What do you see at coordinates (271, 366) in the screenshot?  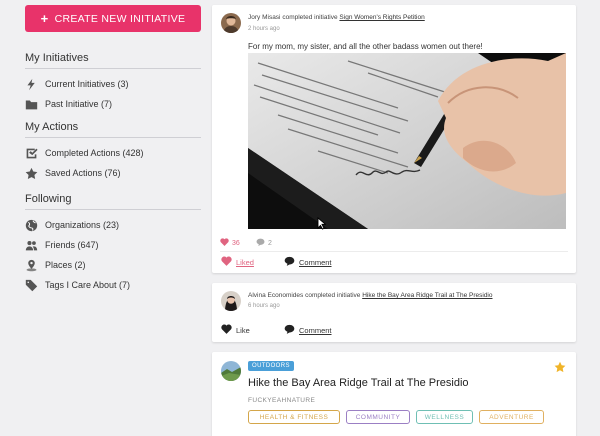 I see `category-badge: OUTDOORS` at bounding box center [271, 366].